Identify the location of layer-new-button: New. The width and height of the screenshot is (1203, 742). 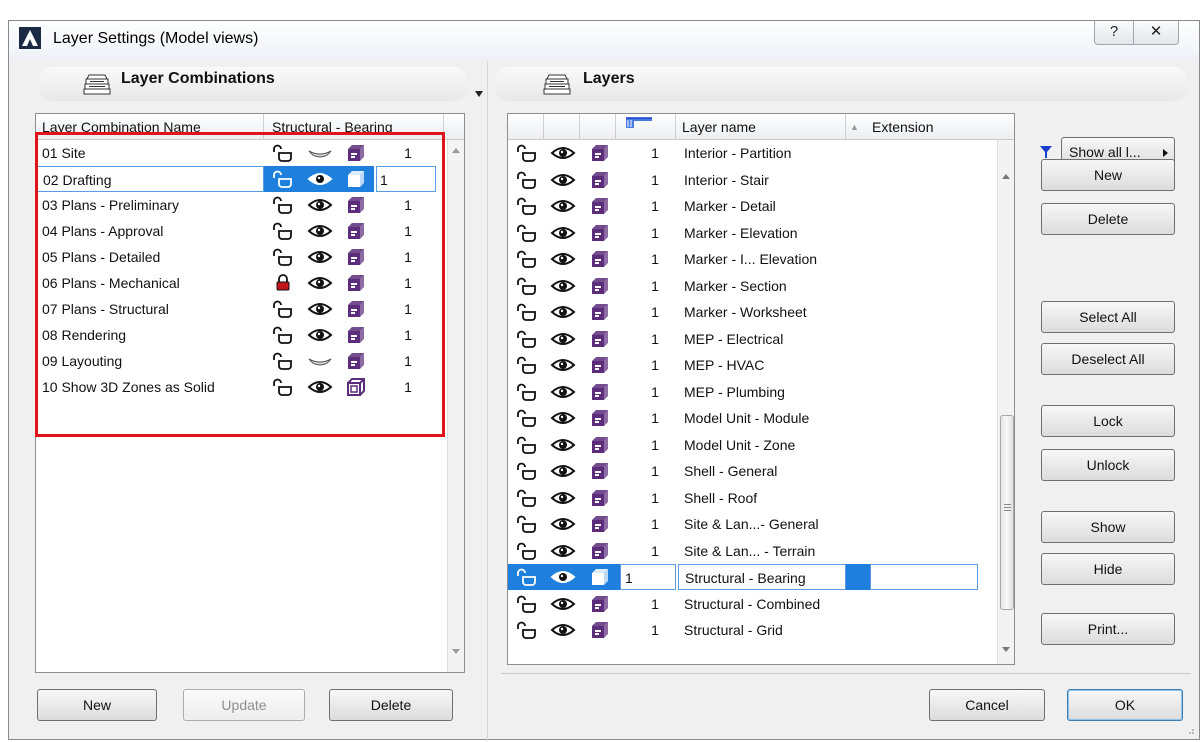
(1108, 175).